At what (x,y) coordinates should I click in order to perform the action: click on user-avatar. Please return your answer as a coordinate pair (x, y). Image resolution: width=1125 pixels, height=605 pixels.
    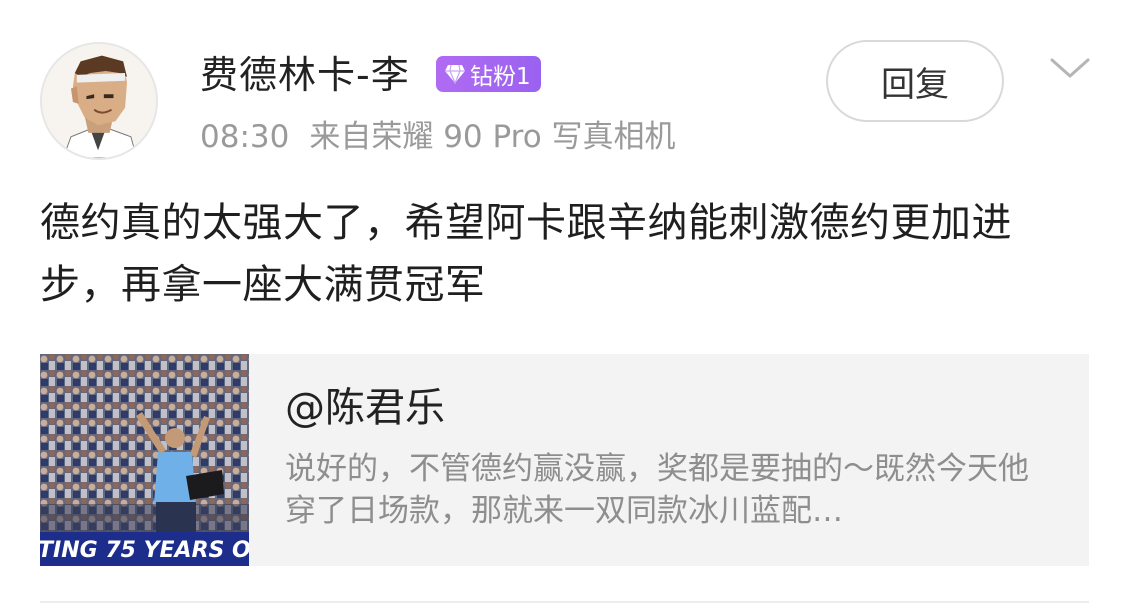
    Looking at the image, I should click on (99, 101).